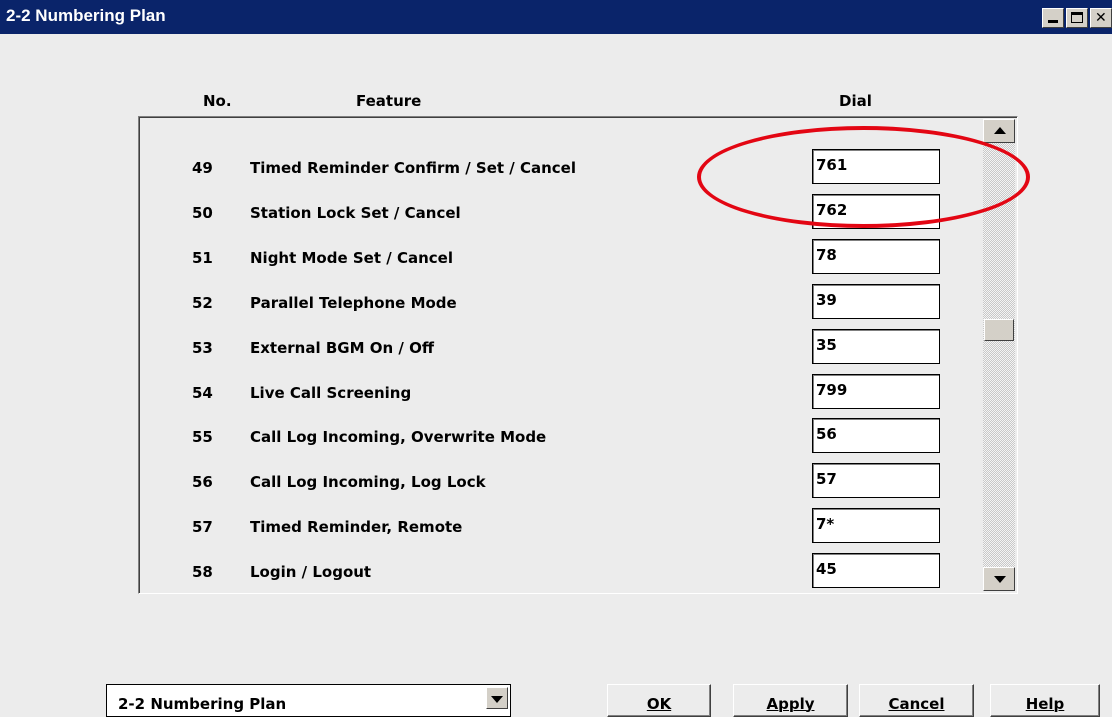 This screenshot has height=717, width=1112. What do you see at coordinates (202, 258) in the screenshot?
I see `row-number: 51` at bounding box center [202, 258].